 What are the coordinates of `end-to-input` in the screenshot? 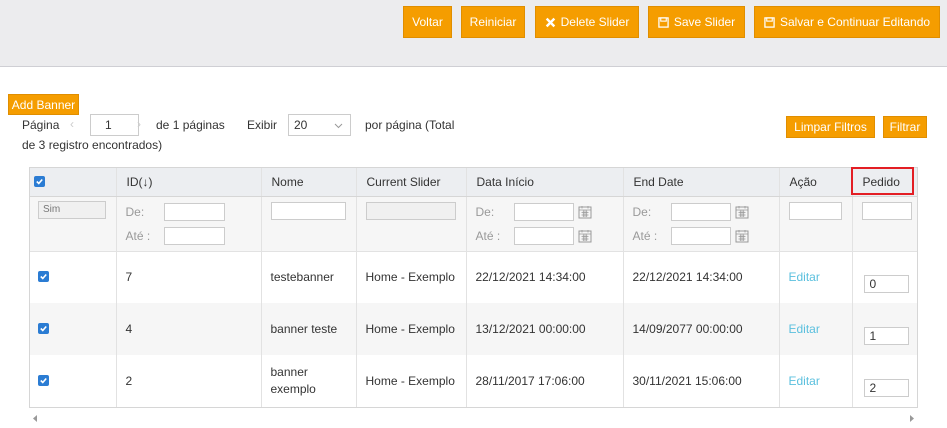 It's located at (700, 235).